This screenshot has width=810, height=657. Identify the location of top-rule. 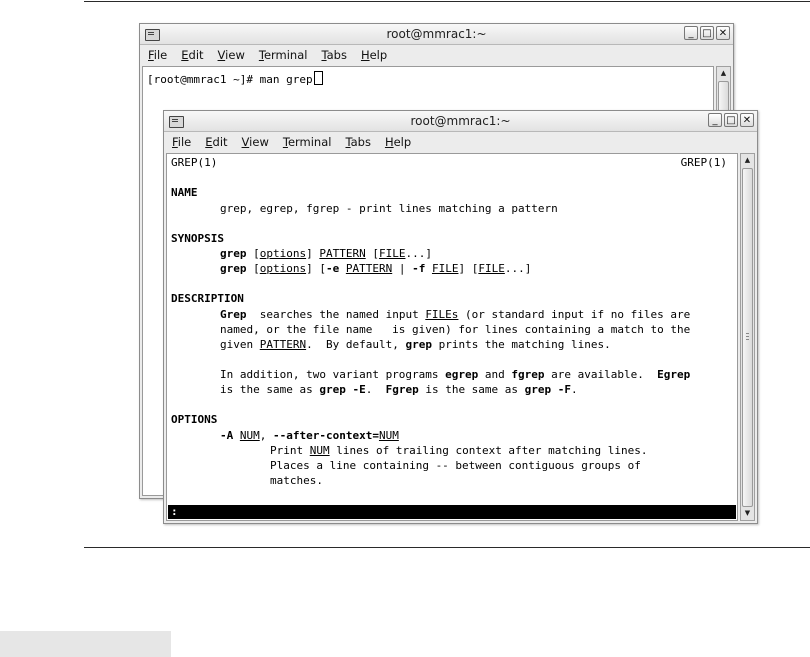
(447, 1).